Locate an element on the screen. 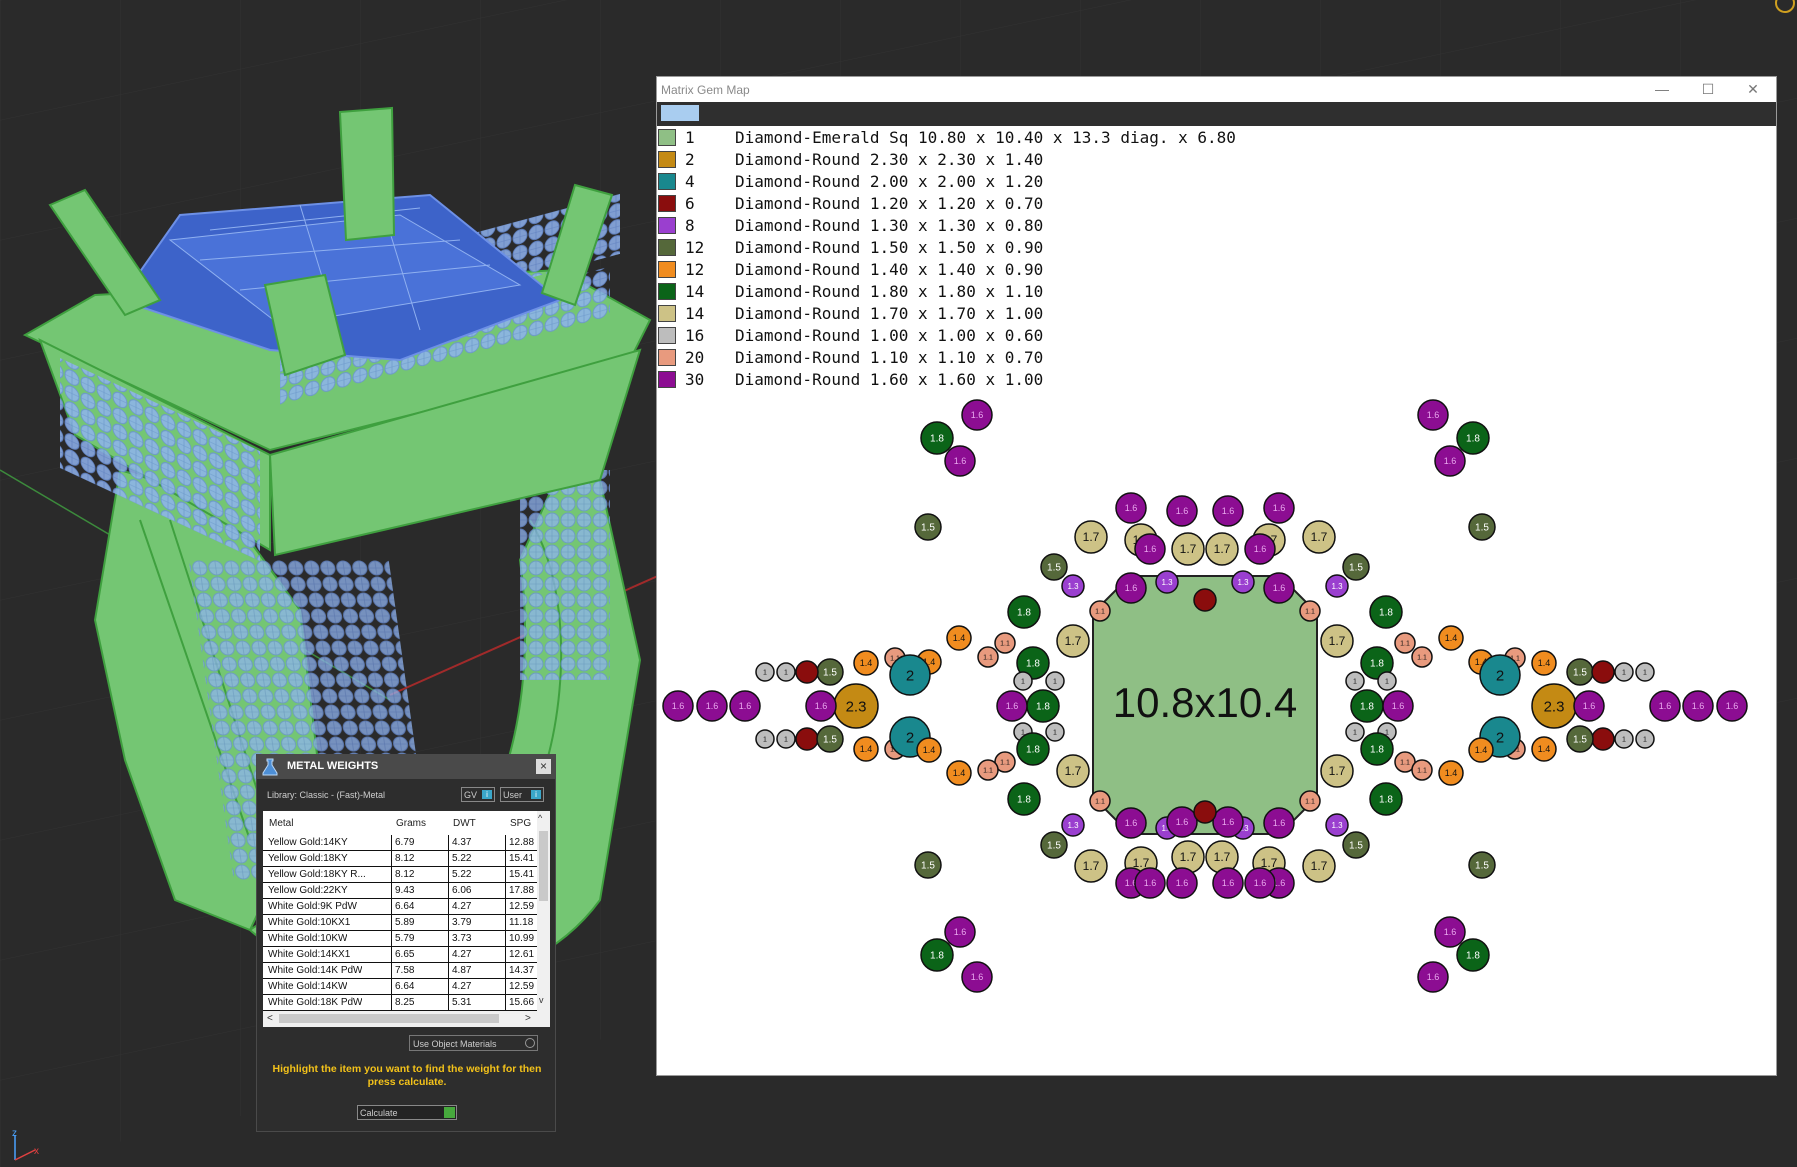  table-row: White Gold:10KX1 5.89 3.79 11.18 is located at coordinates (400, 923).